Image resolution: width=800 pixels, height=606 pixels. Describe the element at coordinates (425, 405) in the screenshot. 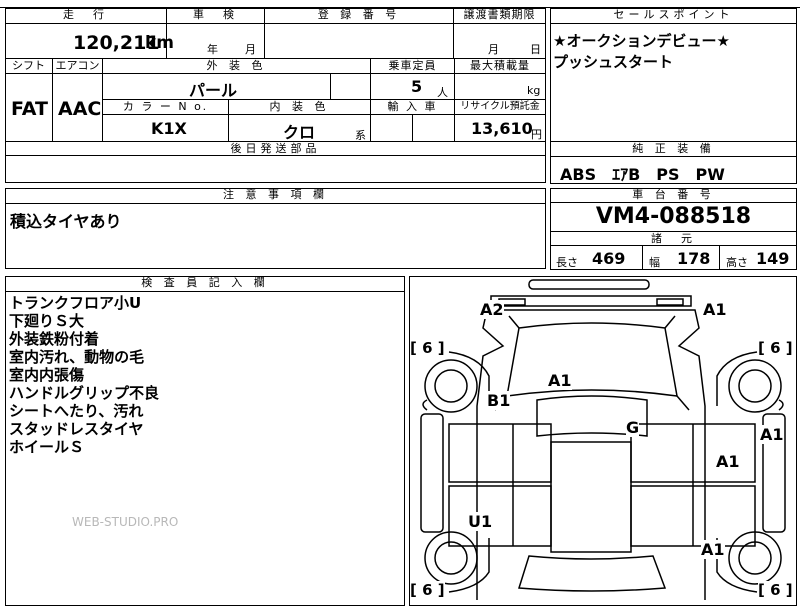

I see `mirror-left` at that location.